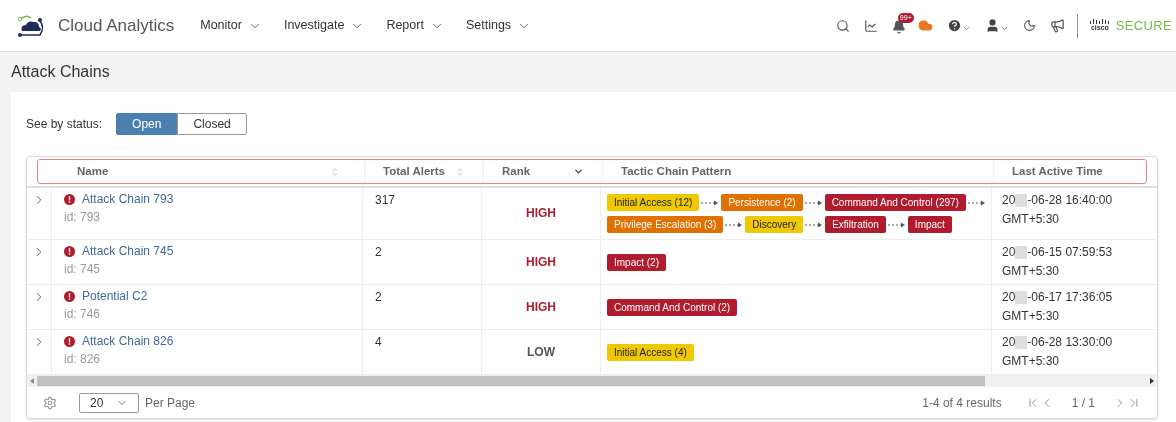 The width and height of the screenshot is (1176, 422). What do you see at coordinates (797, 171) in the screenshot?
I see `column-header: Tactic Chain Pattern` at bounding box center [797, 171].